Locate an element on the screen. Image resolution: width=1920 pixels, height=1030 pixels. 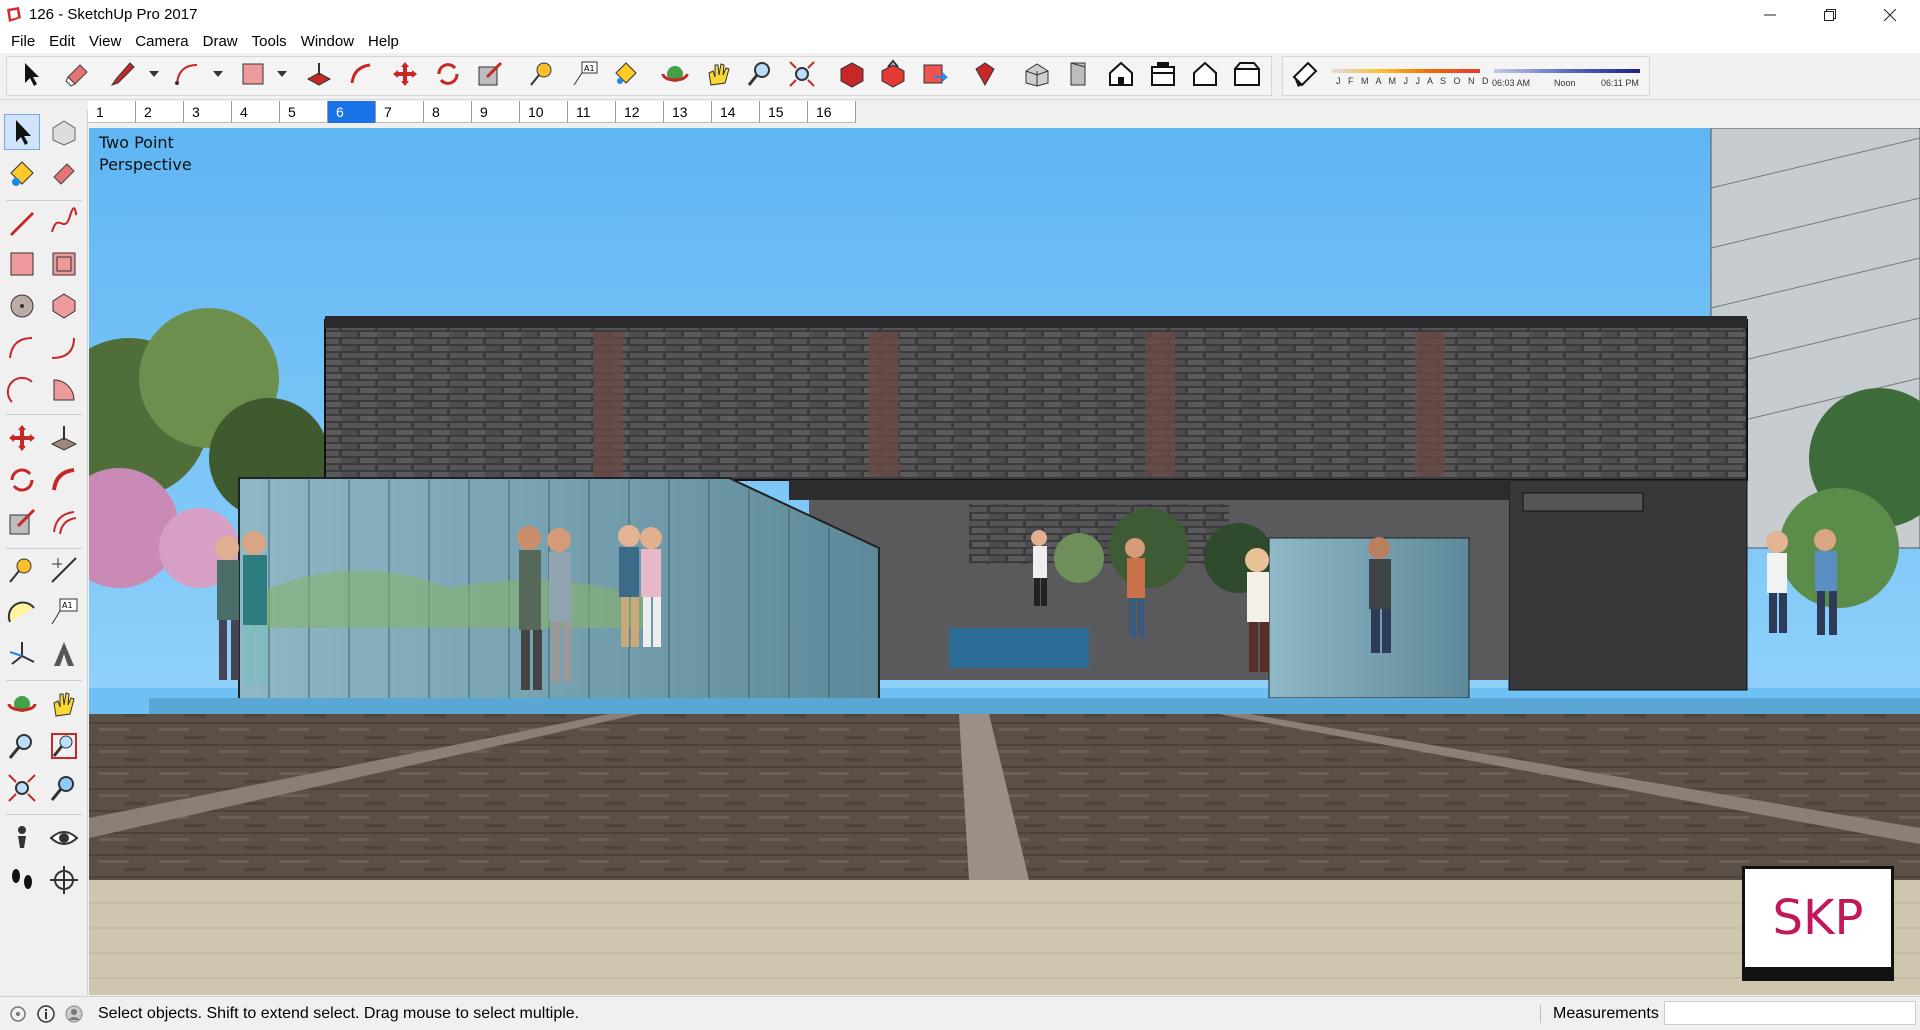
scene-tab-14: 14 is located at coordinates (736, 112).